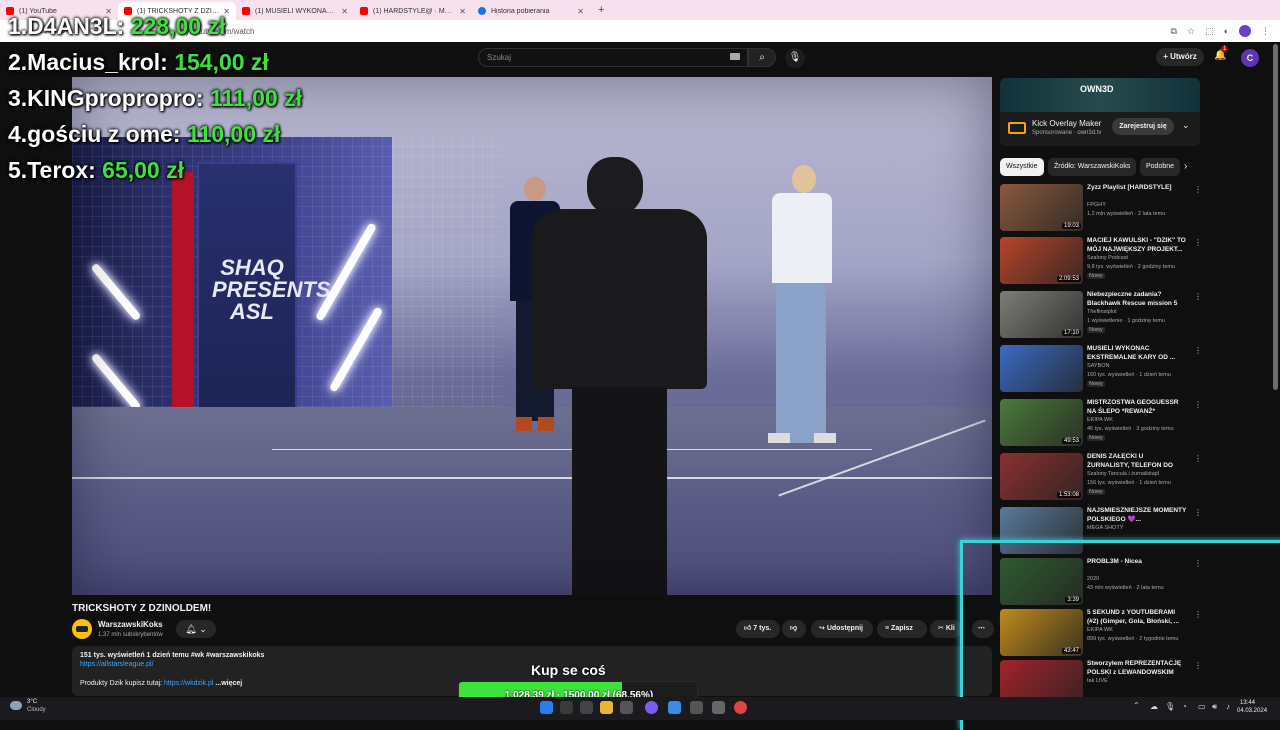  Describe the element at coordinates (794, 629) in the screenshot. I see `dislike-button: 👎︎` at that location.